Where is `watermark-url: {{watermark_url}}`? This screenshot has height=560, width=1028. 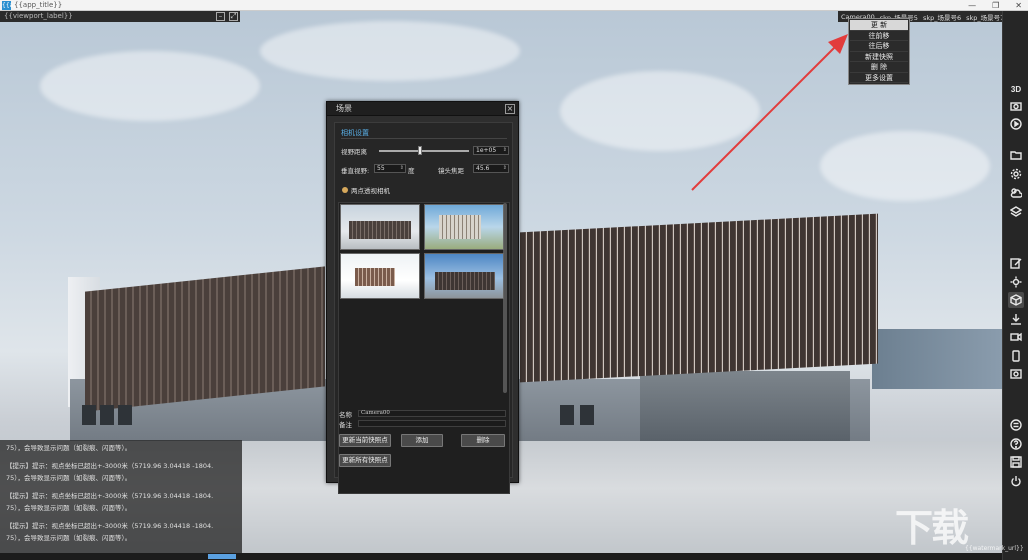 watermark-url: {{watermark_url}} is located at coordinates (994, 548).